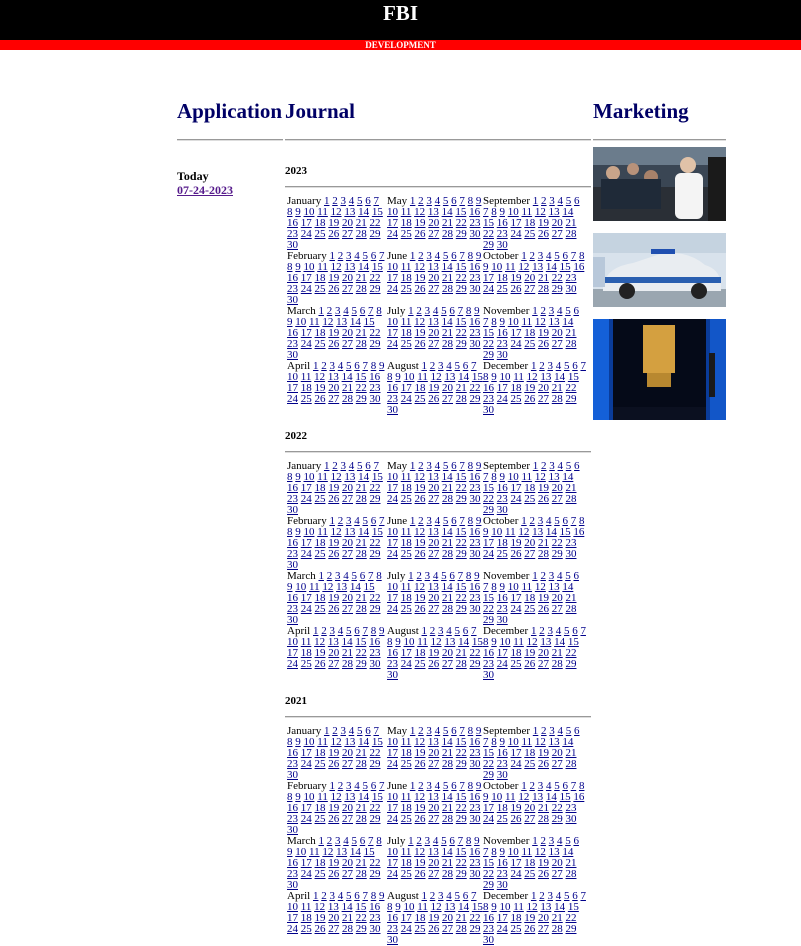  What do you see at coordinates (379, 576) in the screenshot?
I see `day-link: 8` at bounding box center [379, 576].